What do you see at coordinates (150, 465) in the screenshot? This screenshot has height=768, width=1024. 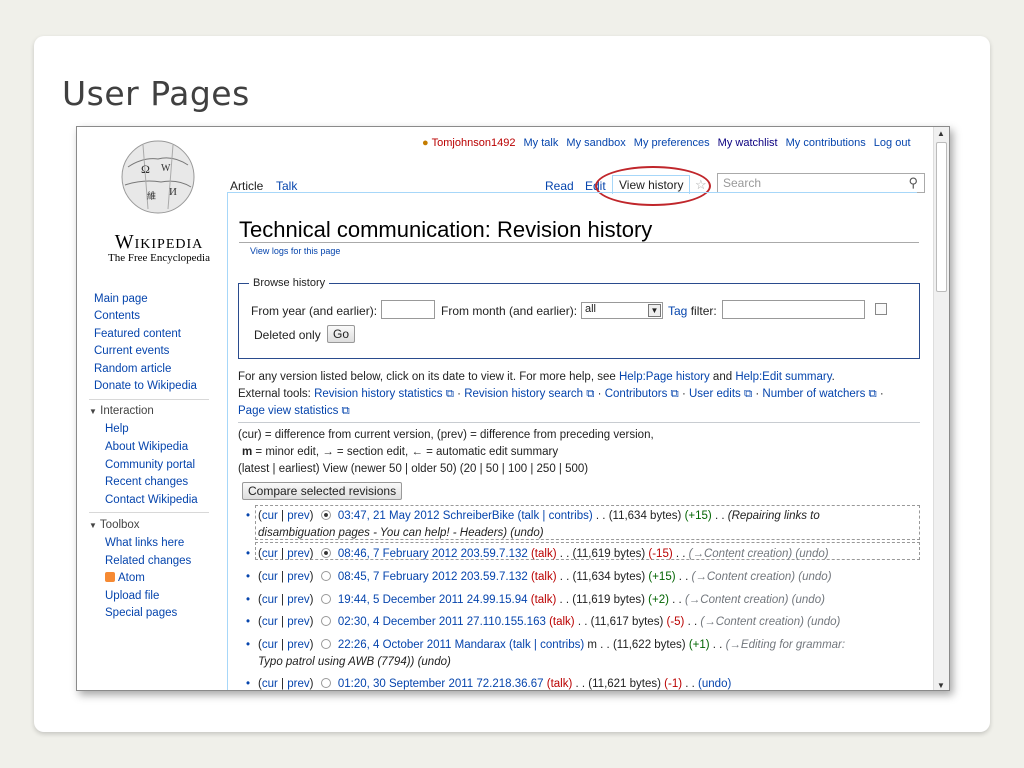 I see `sidebar-item-community-portal: Community portal` at bounding box center [150, 465].